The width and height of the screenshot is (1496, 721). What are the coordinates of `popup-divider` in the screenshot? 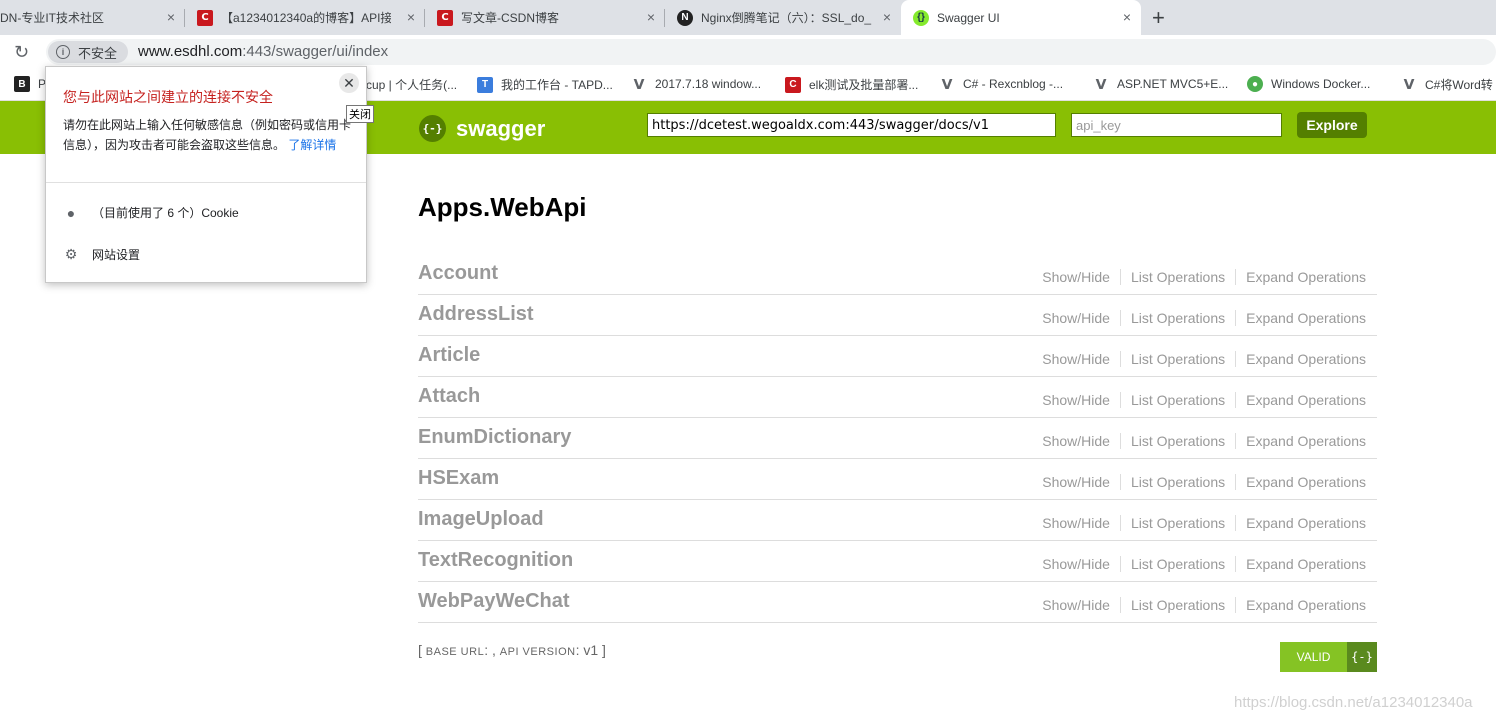 It's located at (206, 182).